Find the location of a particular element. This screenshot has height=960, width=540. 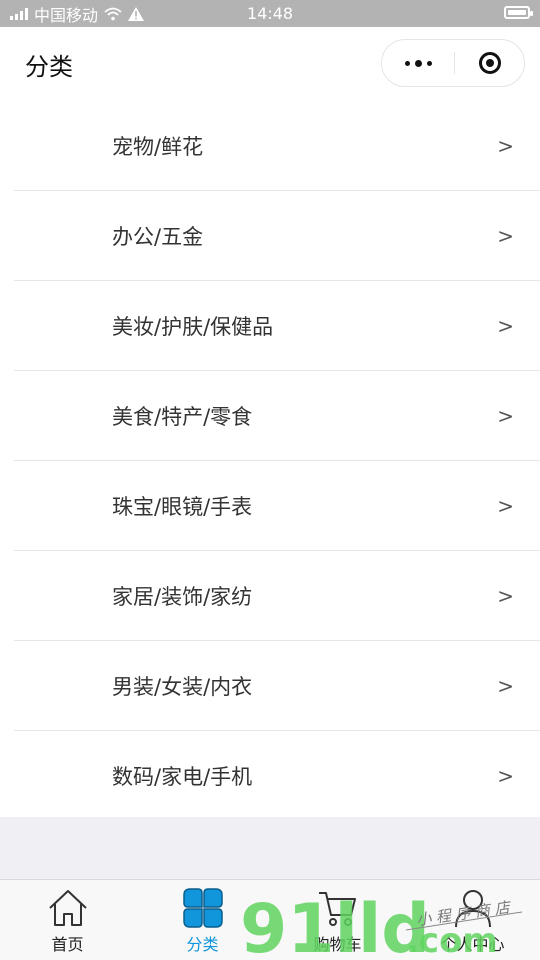

tab-category: 分类 is located at coordinates (202, 920).